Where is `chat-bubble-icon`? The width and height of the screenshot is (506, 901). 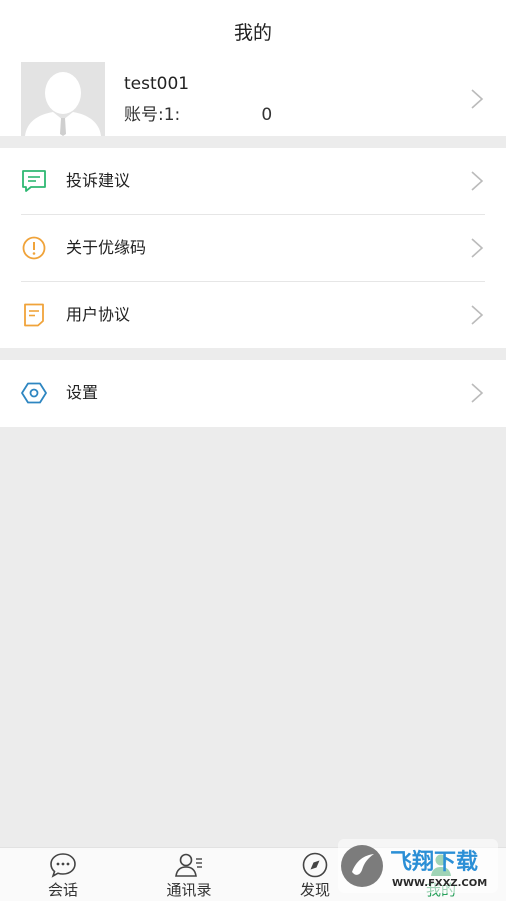
chat-bubble-icon is located at coordinates (63, 865).